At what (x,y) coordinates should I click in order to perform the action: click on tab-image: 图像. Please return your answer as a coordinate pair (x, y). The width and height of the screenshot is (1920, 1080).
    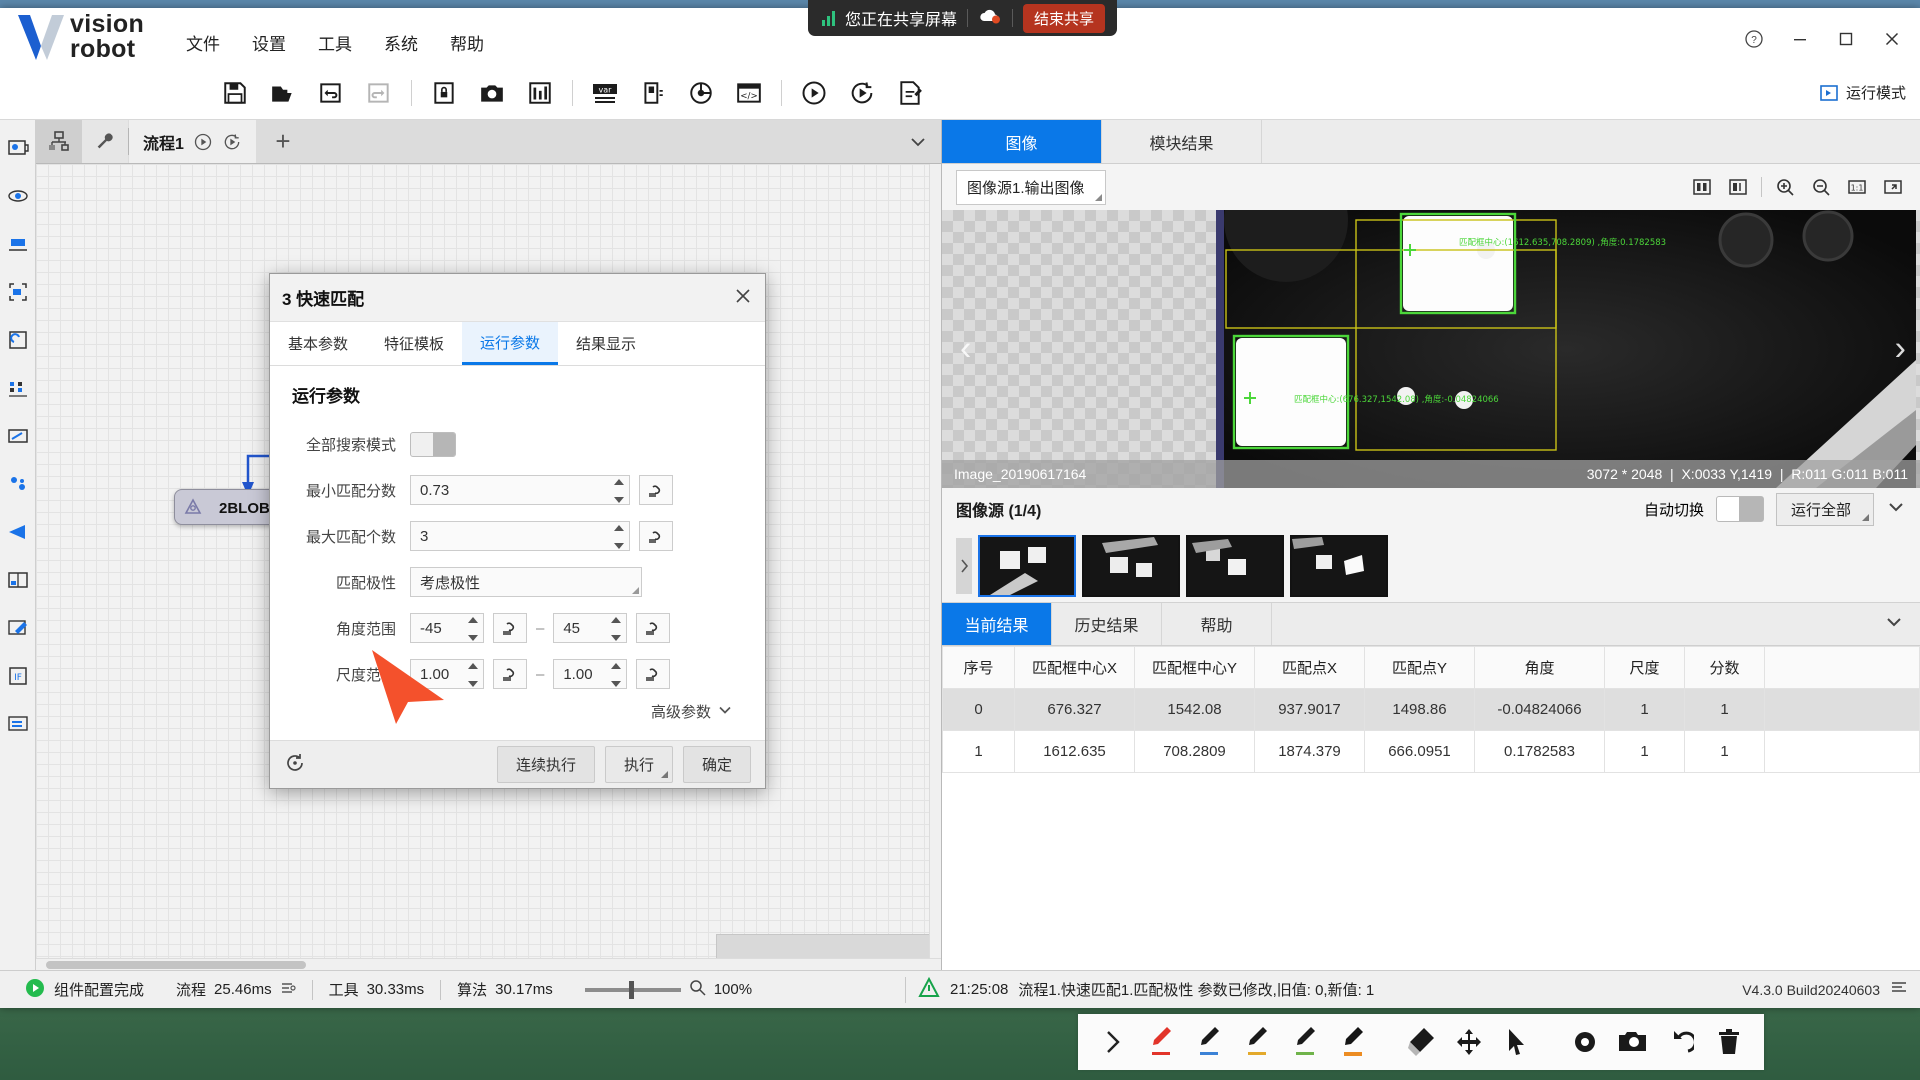
    Looking at the image, I should click on (1022, 141).